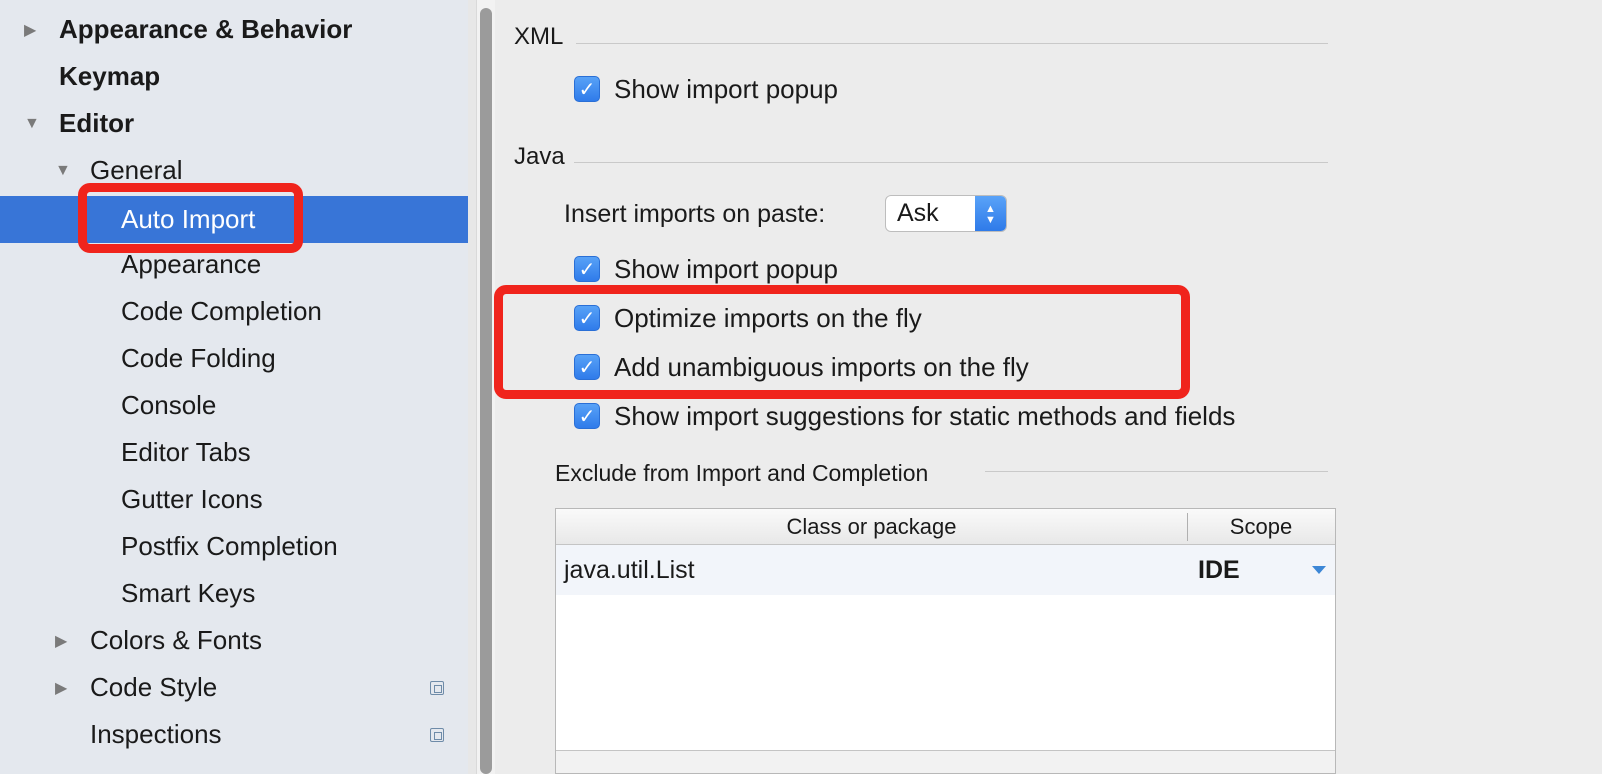 The width and height of the screenshot is (1602, 774). I want to click on tree-item-editor-tabs: Editor Tabs, so click(234, 452).